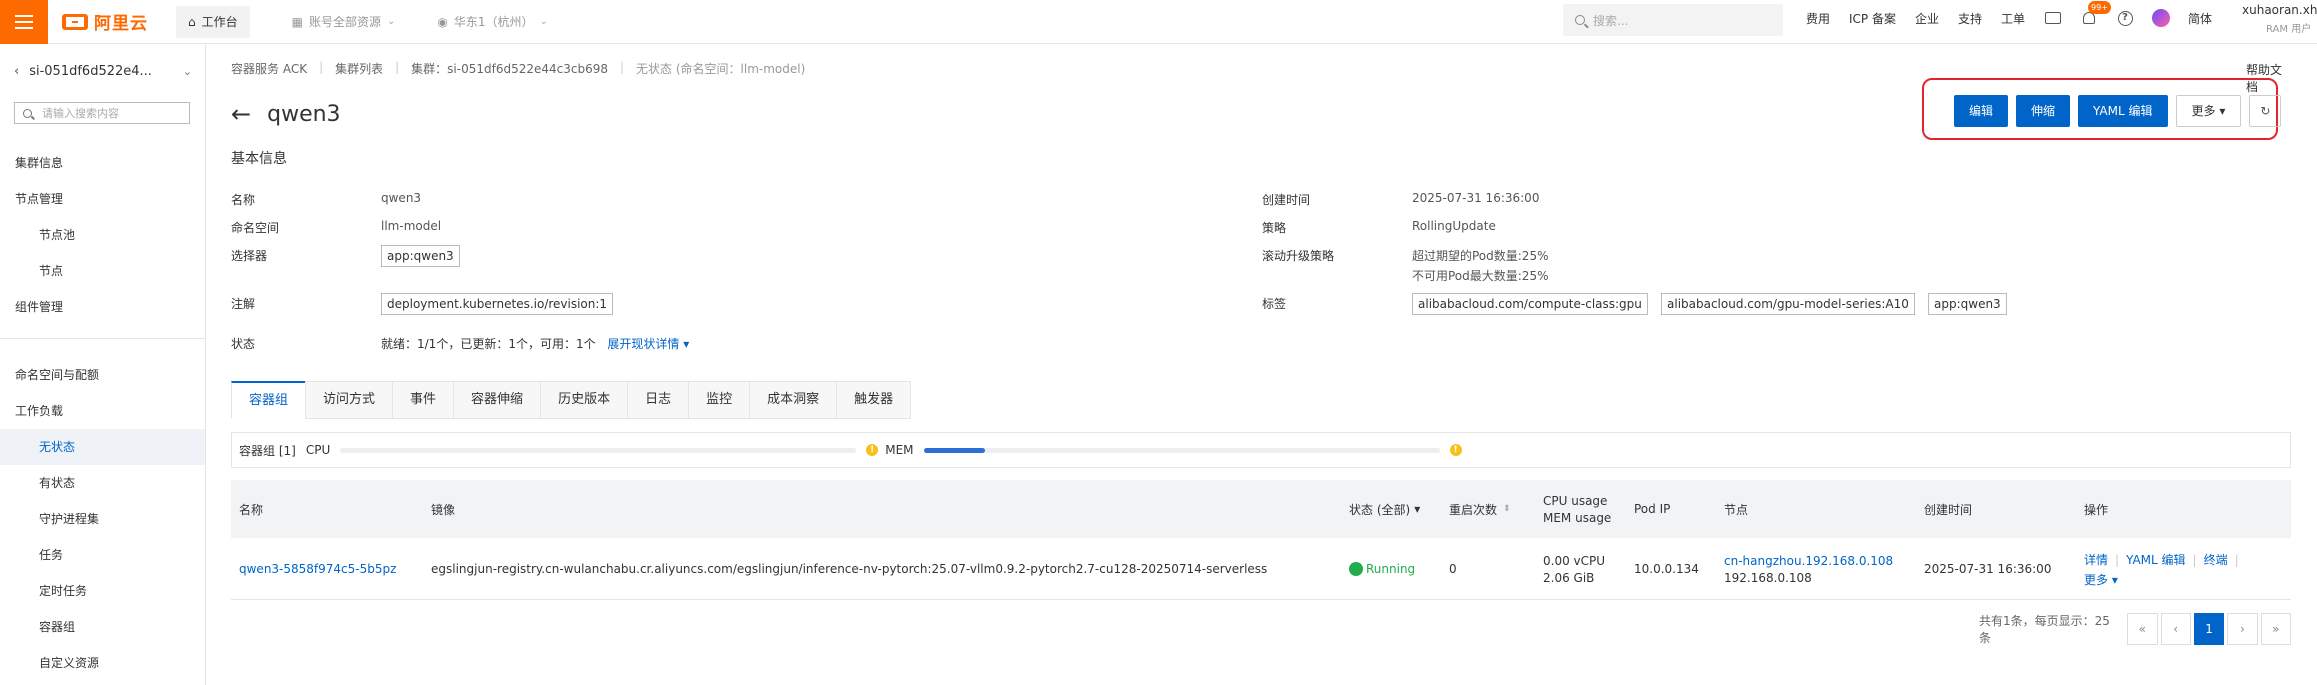 Image resolution: width=2317 pixels, height=685 pixels. I want to click on sidebar-search-input: 请输入搜索内容, so click(102, 113).